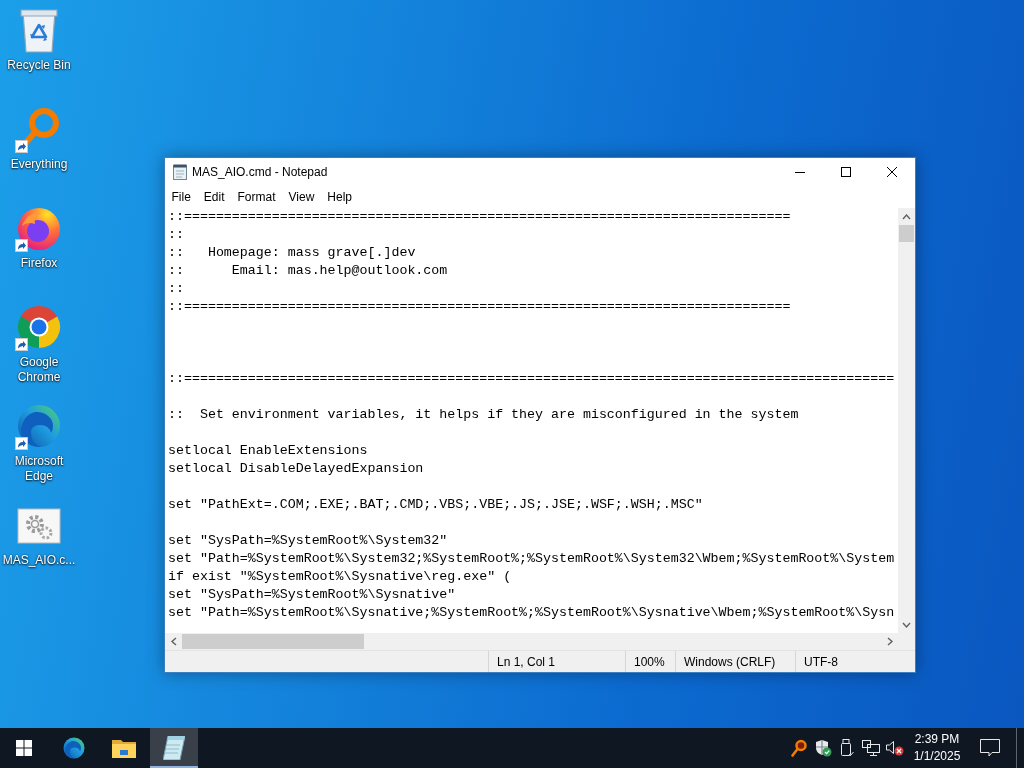 The height and width of the screenshot is (768, 1024). Describe the element at coordinates (906, 624) in the screenshot. I see `chevron-down-icon` at that location.